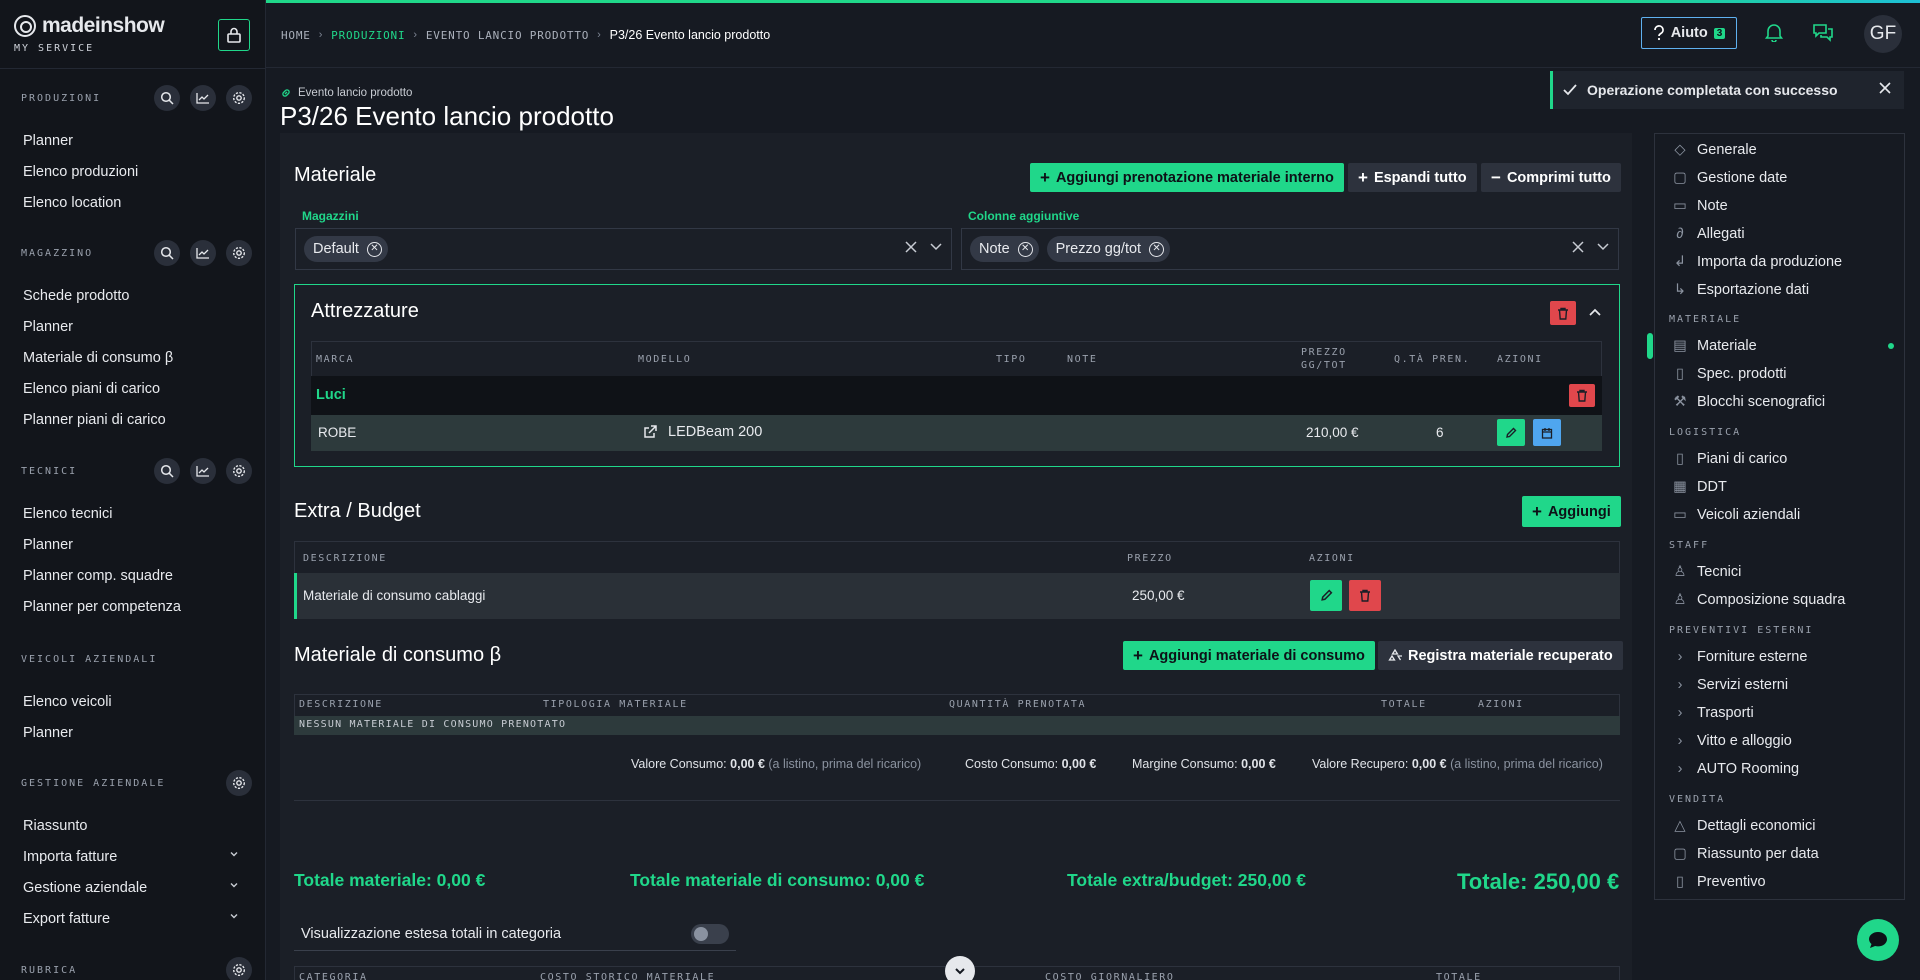 This screenshot has width=1920, height=980. What do you see at coordinates (132, 575) in the screenshot?
I see `sidebar-item-planner-comp-squadre: Planner comp. squadre` at bounding box center [132, 575].